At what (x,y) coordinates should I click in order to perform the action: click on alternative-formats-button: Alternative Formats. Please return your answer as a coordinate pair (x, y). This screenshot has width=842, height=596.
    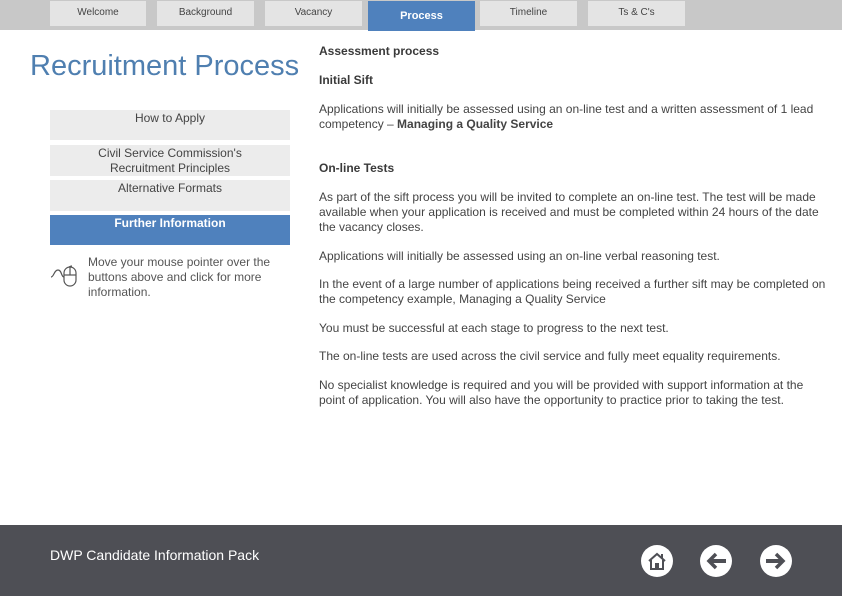
    Looking at the image, I should click on (170, 195).